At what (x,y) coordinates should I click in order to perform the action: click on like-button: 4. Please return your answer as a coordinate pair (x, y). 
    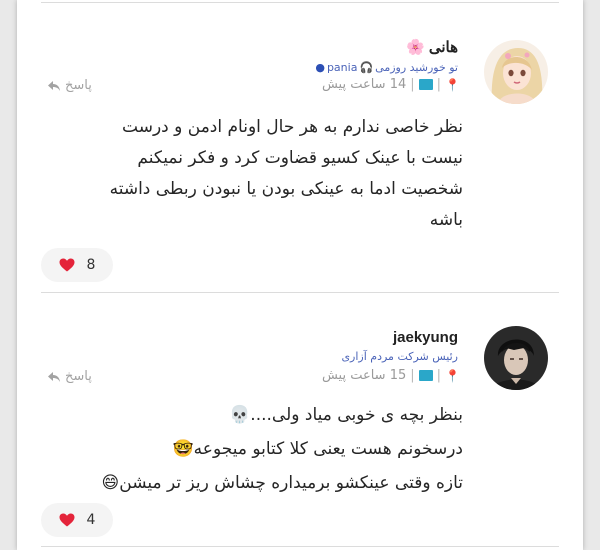
    Looking at the image, I should click on (77, 520).